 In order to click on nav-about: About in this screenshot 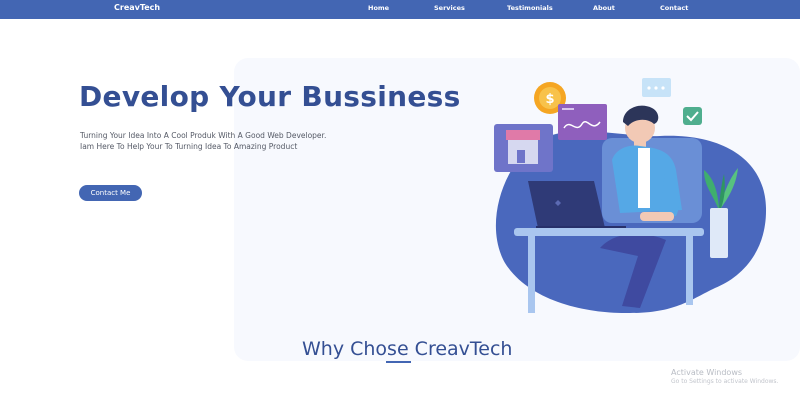, I will do `click(604, 8)`.